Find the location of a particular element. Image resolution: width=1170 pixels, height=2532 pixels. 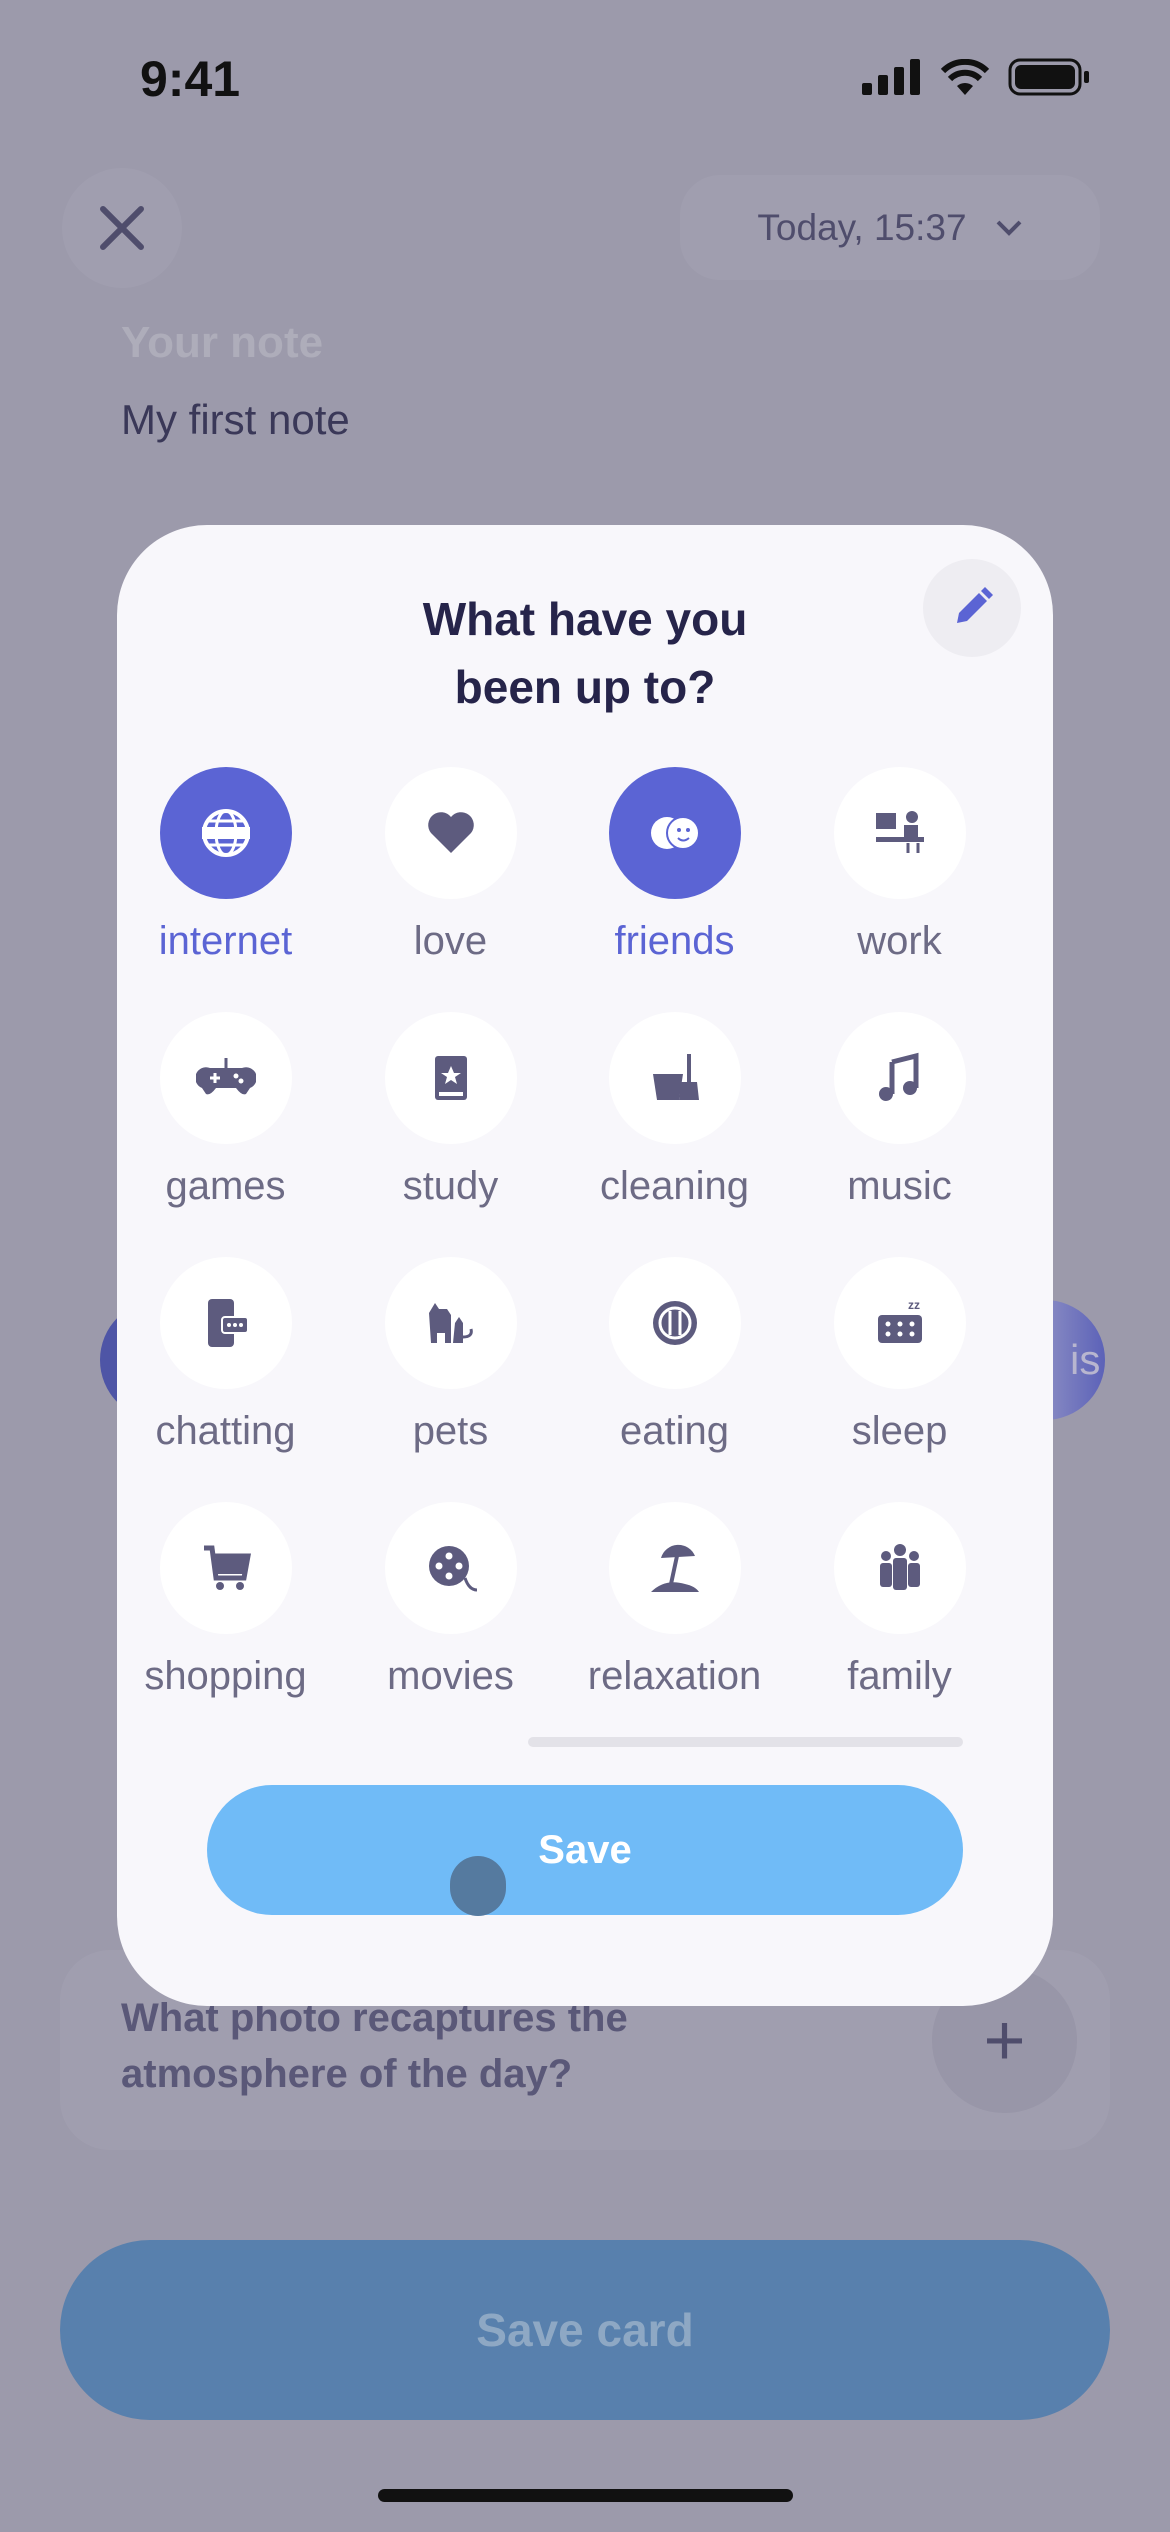

close-icon is located at coordinates (122, 228).